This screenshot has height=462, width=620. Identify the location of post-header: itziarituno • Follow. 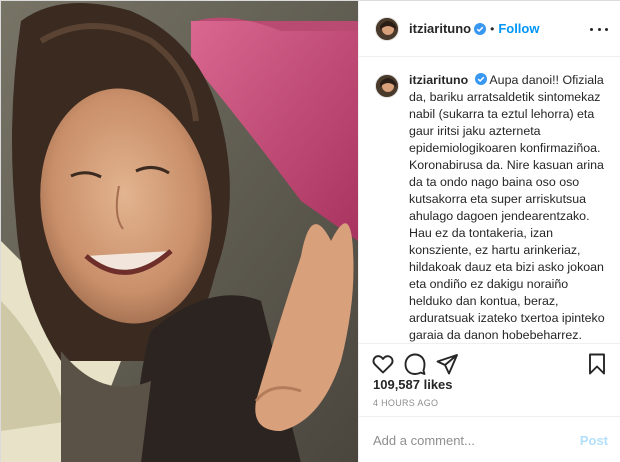
(489, 29).